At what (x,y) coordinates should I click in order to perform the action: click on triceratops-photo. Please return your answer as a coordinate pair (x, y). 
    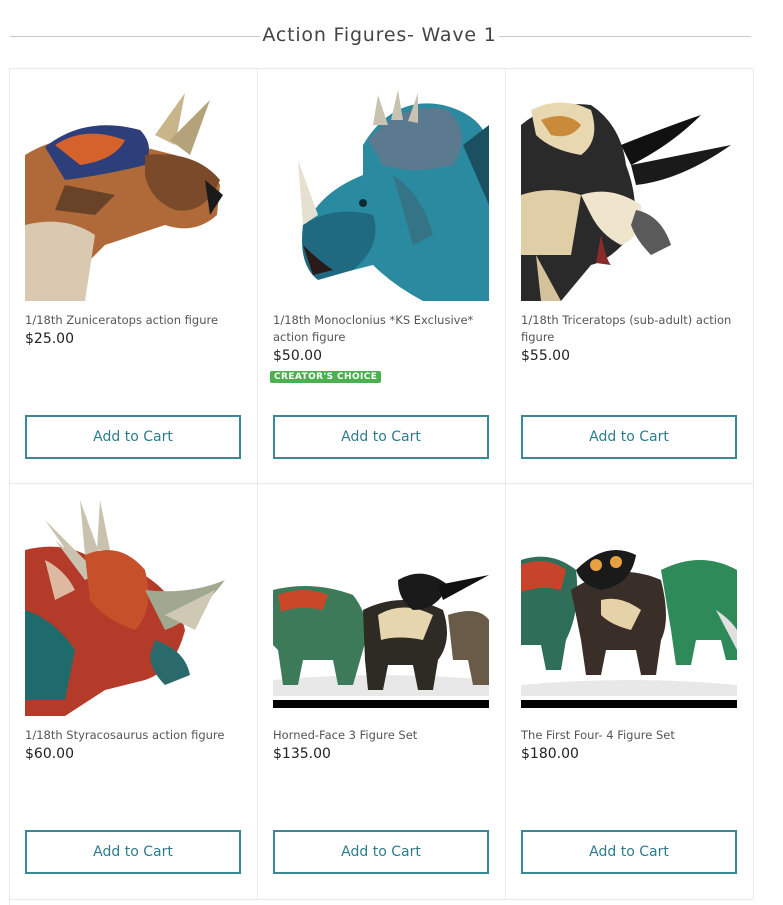
    Looking at the image, I should click on (629, 193).